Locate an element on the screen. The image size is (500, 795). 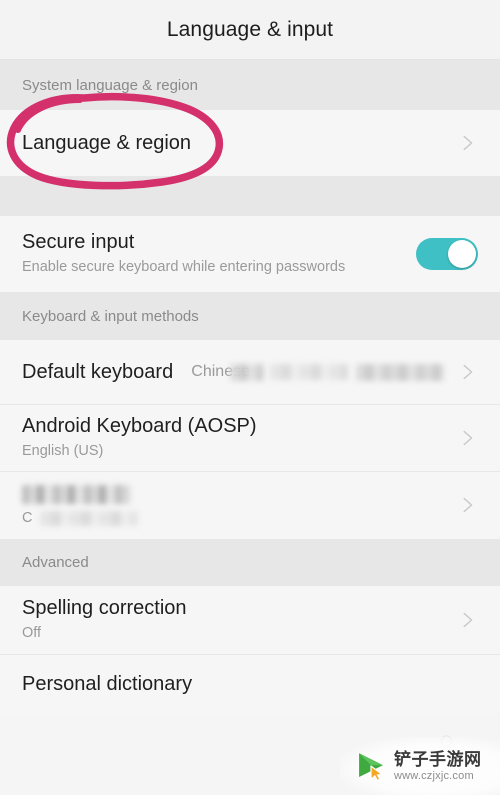
row-redacted-keyboard-subtitle: C is located at coordinates (239, 518).